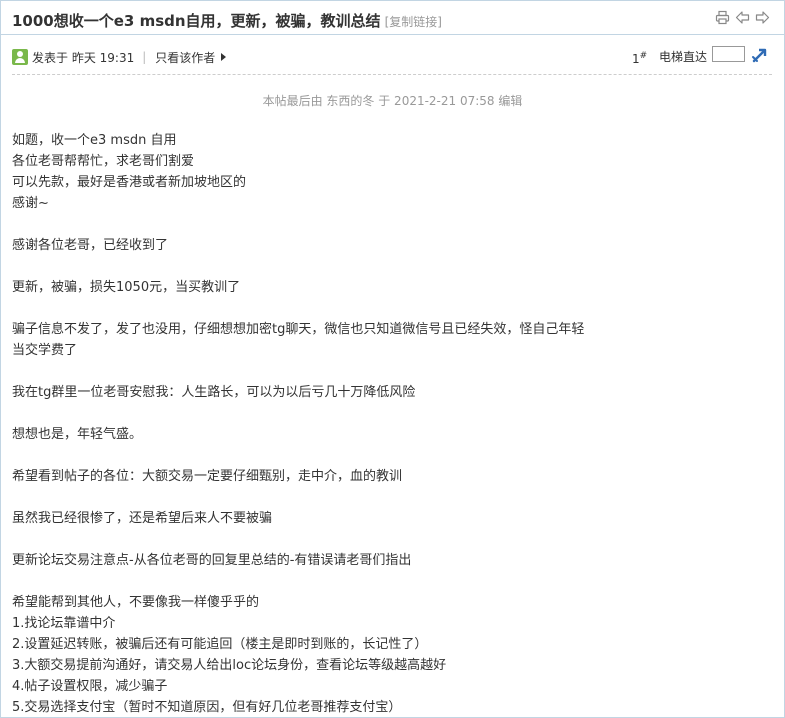 The width and height of the screenshot is (785, 718). What do you see at coordinates (136, 602) in the screenshot?
I see `content-line: 希望能帮到其他人，不要像我一样傻乎乎的` at bounding box center [136, 602].